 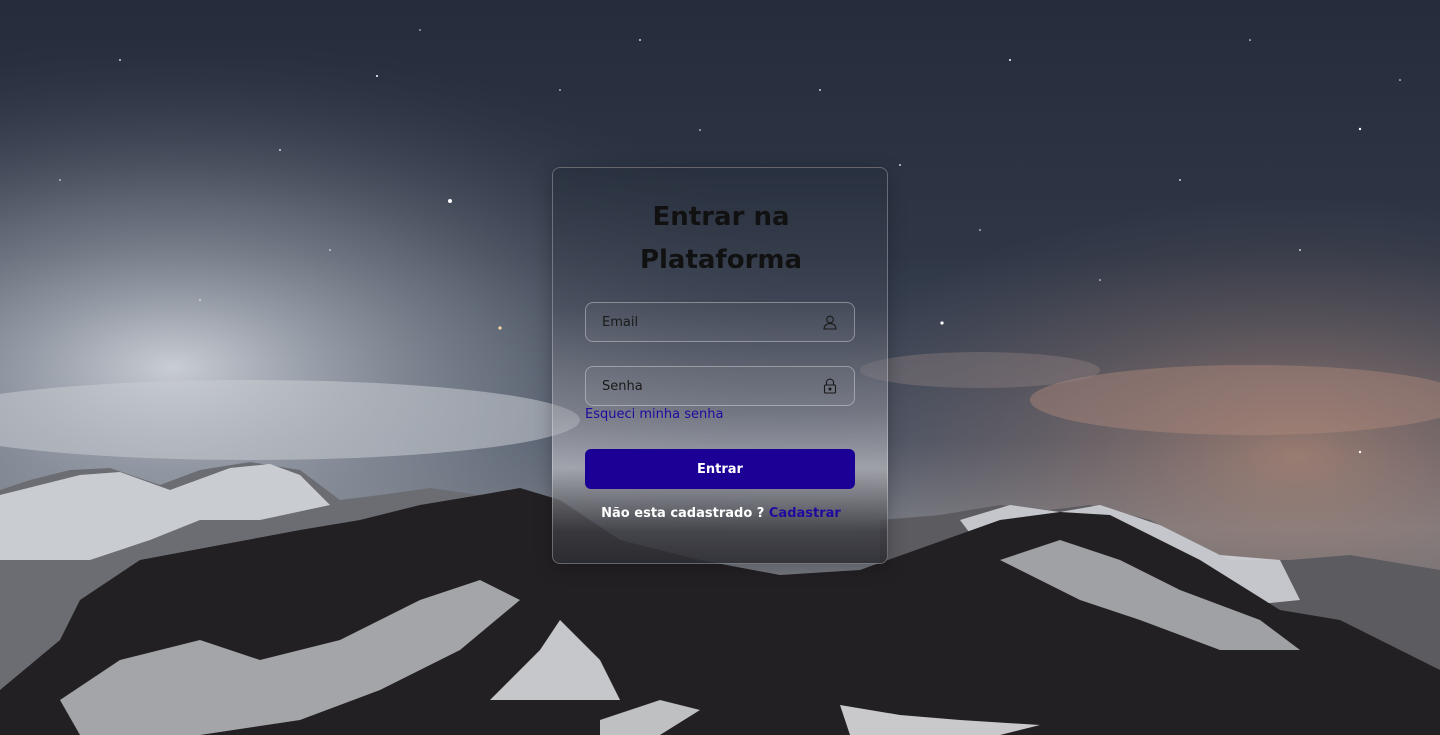 I want to click on email-field-wrapper, so click(x=720, y=322).